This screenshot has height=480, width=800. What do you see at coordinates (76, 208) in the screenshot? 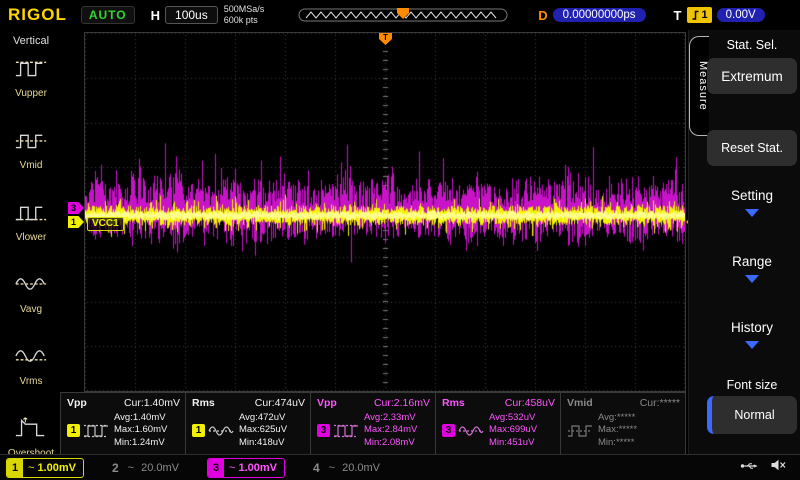
I see `ch3-level-marker: 3` at bounding box center [76, 208].